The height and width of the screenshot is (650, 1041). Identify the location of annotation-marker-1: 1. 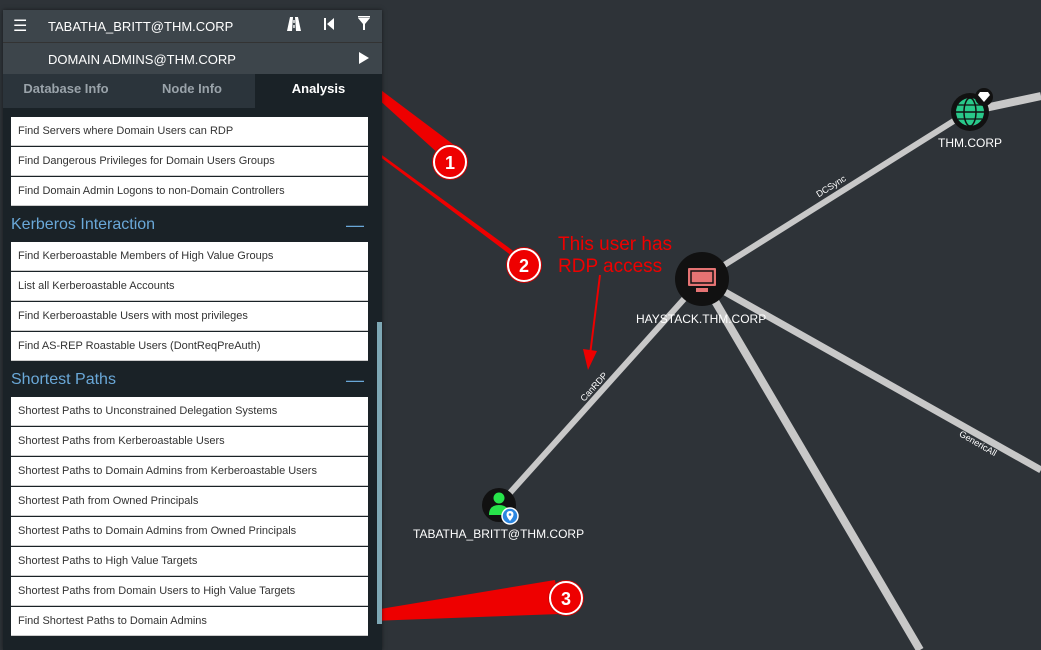
(450, 162).